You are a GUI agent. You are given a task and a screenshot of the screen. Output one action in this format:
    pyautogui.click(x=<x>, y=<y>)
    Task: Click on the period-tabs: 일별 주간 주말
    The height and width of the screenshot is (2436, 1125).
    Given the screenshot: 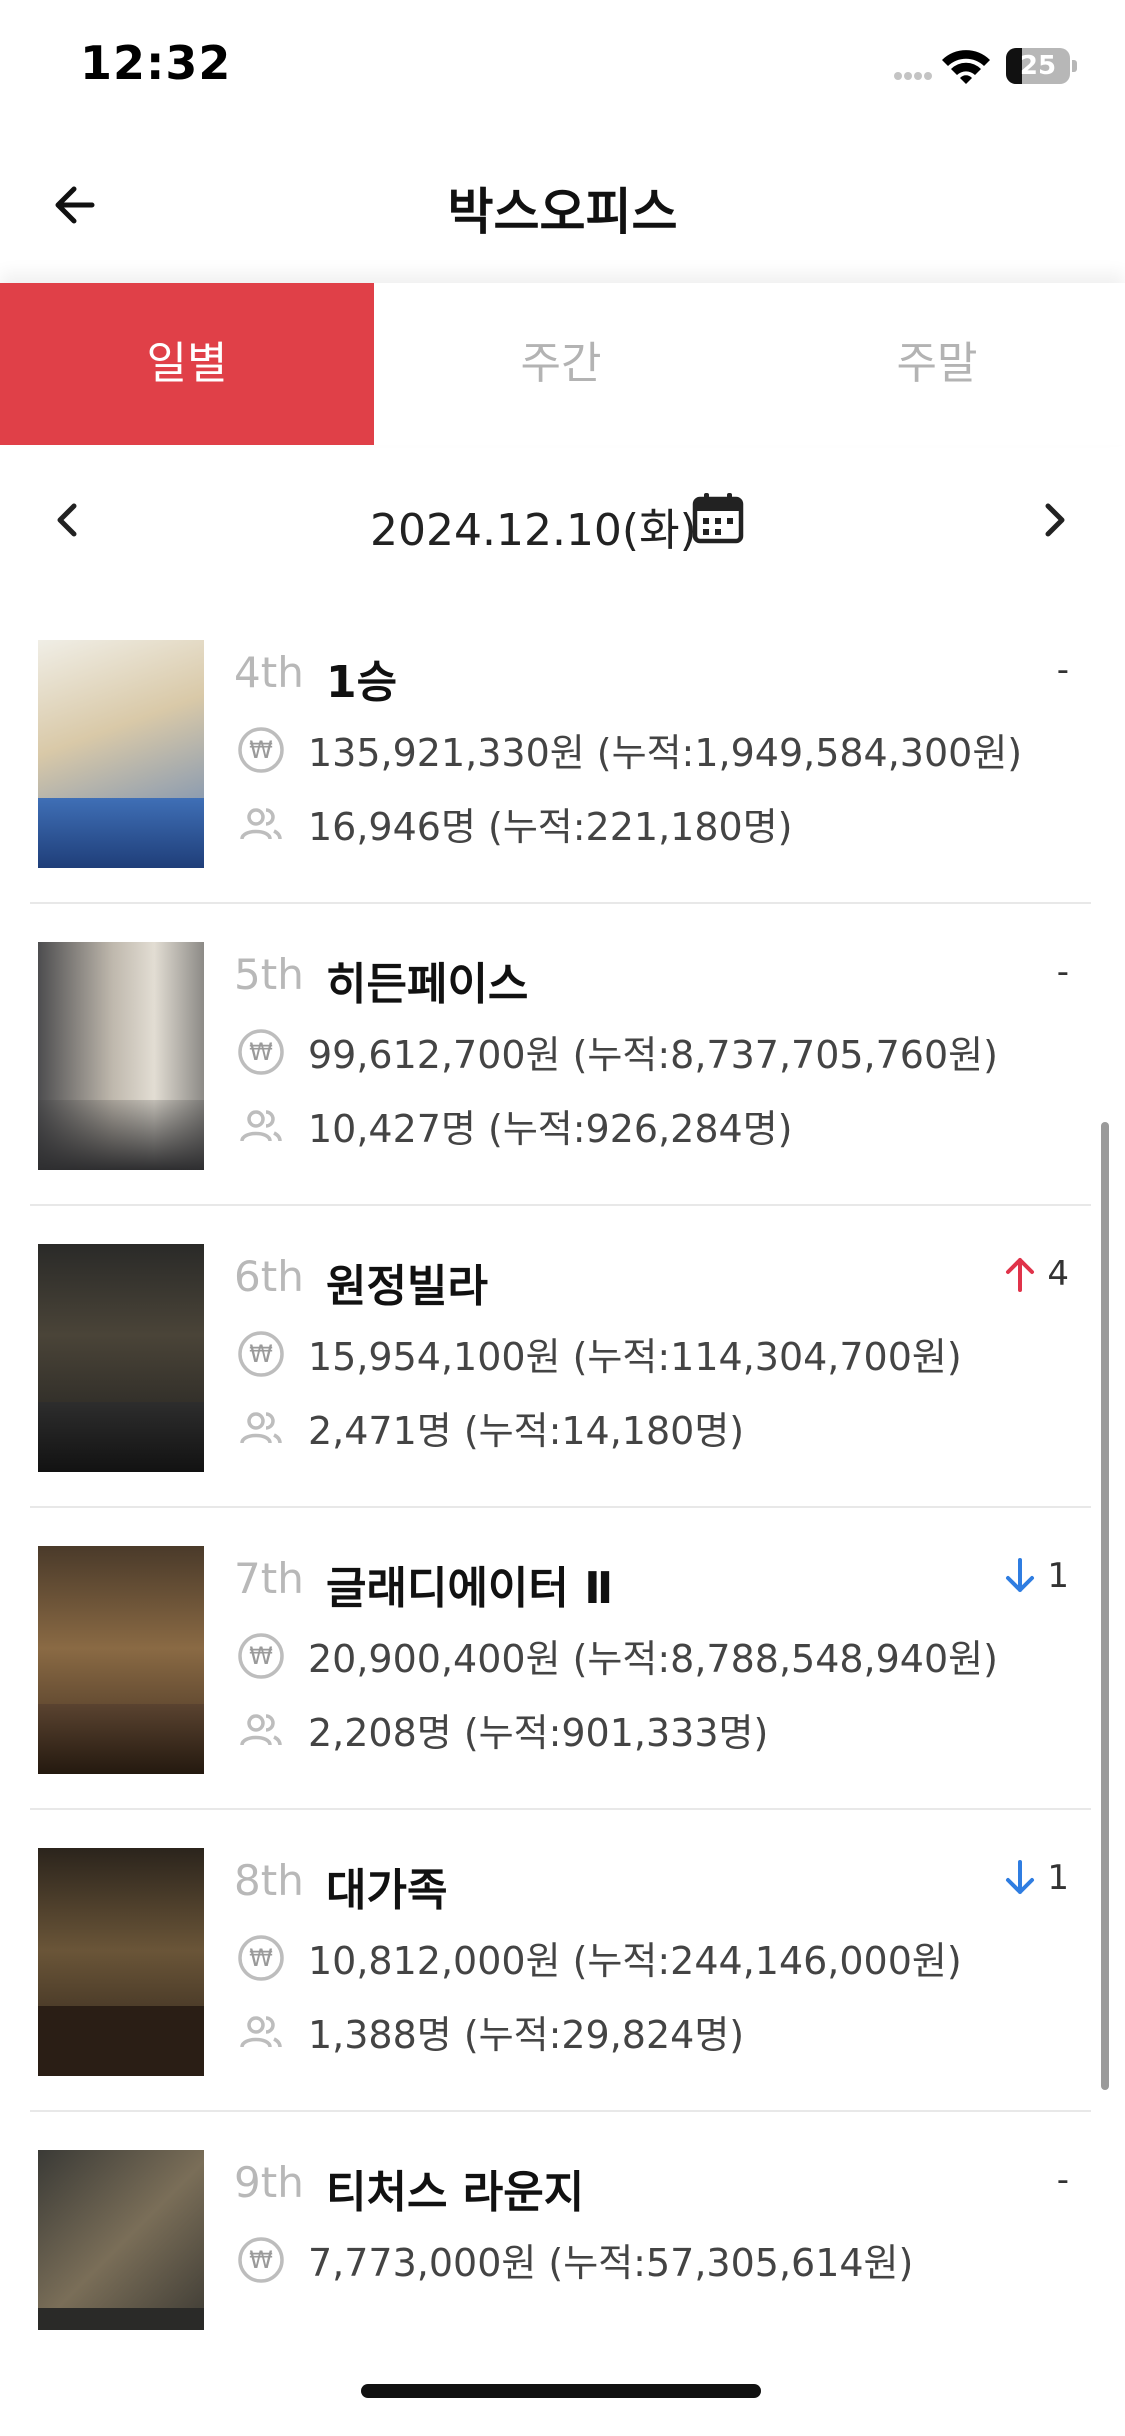 What is the action you would take?
    pyautogui.click(x=562, y=364)
    